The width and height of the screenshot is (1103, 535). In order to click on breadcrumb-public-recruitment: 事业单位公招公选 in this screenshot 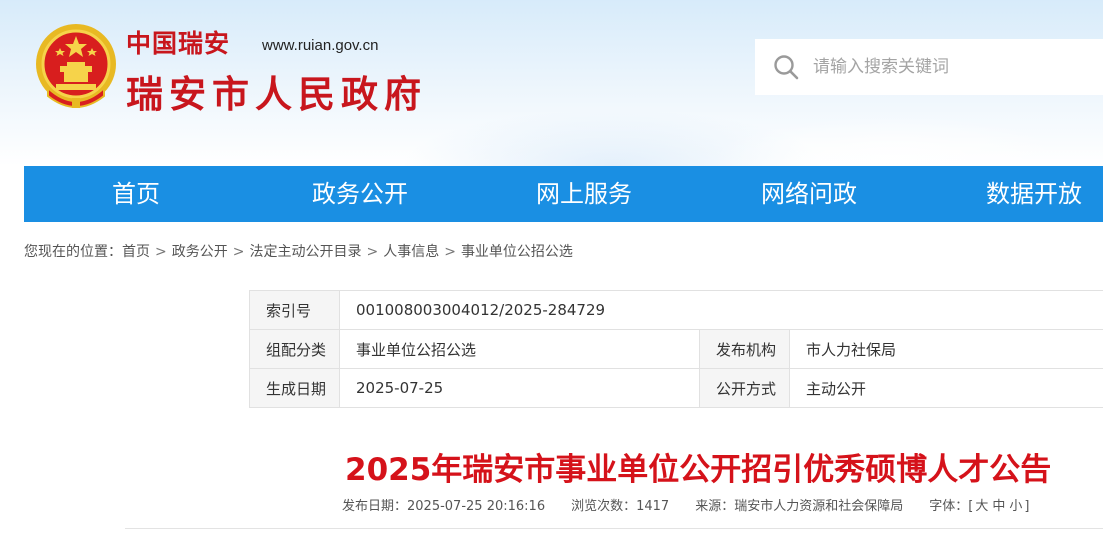, I will do `click(517, 252)`.